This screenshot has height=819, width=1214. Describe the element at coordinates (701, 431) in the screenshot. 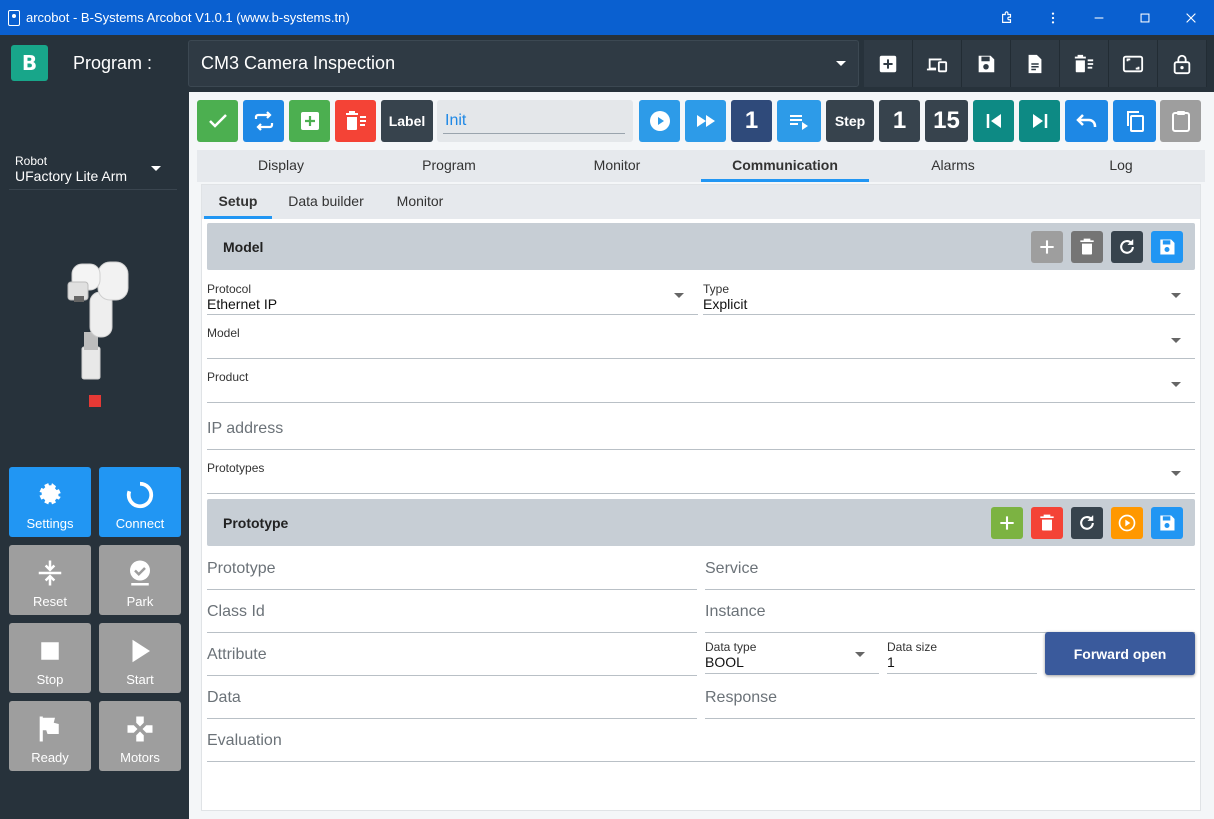

I see `ip-address-input: IP address` at that location.